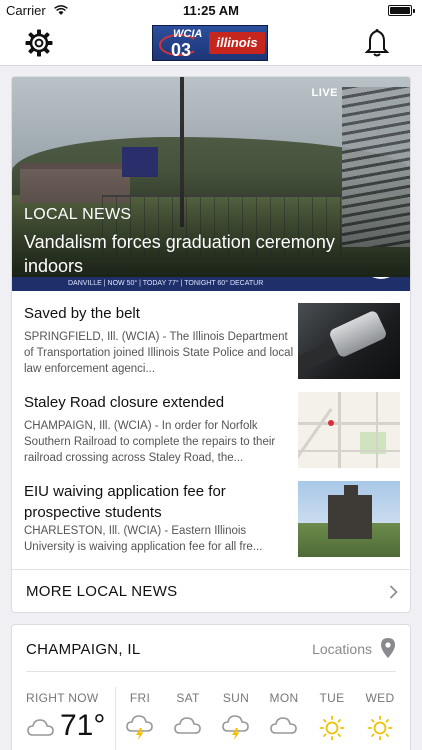  What do you see at coordinates (102, 591) in the screenshot?
I see `more-local-news-label: MORE LOCAL NEWS` at bounding box center [102, 591].